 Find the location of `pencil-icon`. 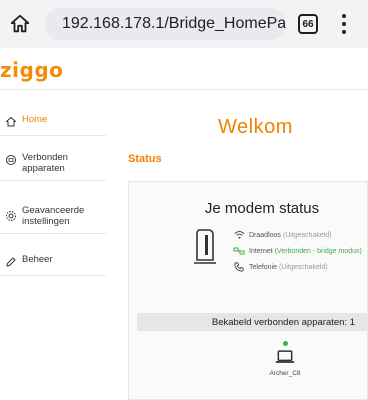

pencil-icon is located at coordinates (11, 262).